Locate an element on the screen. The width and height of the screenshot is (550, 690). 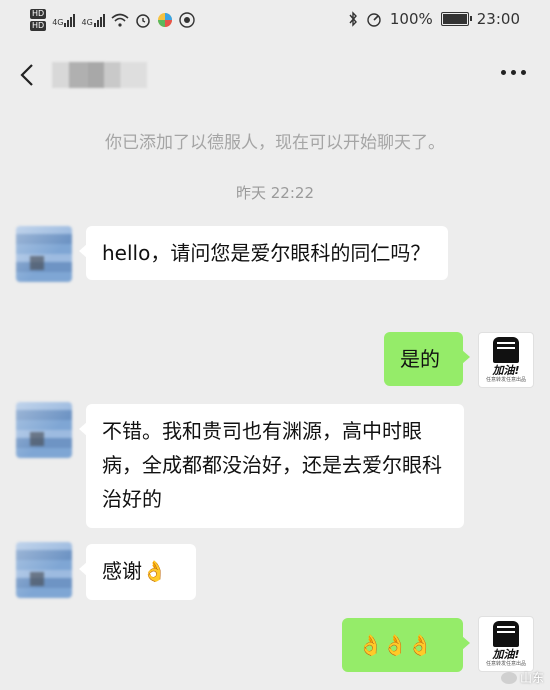
bluetooth-icon is located at coordinates (353, 19).